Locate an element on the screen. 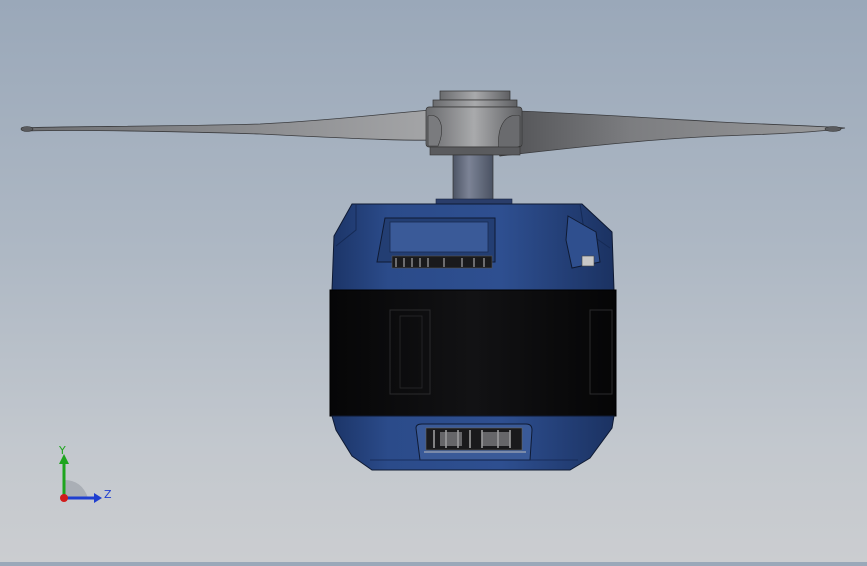 The height and width of the screenshot is (566, 867). y-axis-label: Y is located at coordinates (62, 450).